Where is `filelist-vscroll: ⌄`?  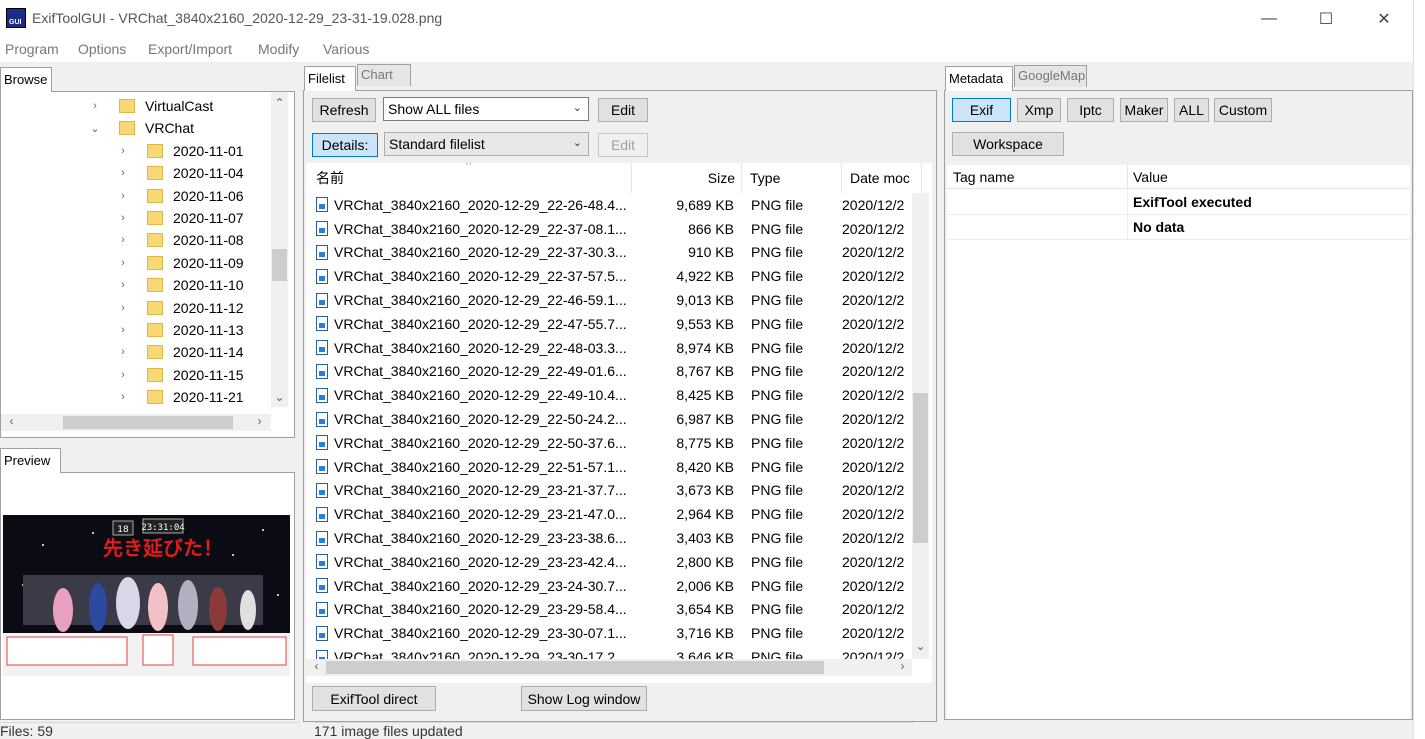 filelist-vscroll: ⌄ is located at coordinates (920, 426).